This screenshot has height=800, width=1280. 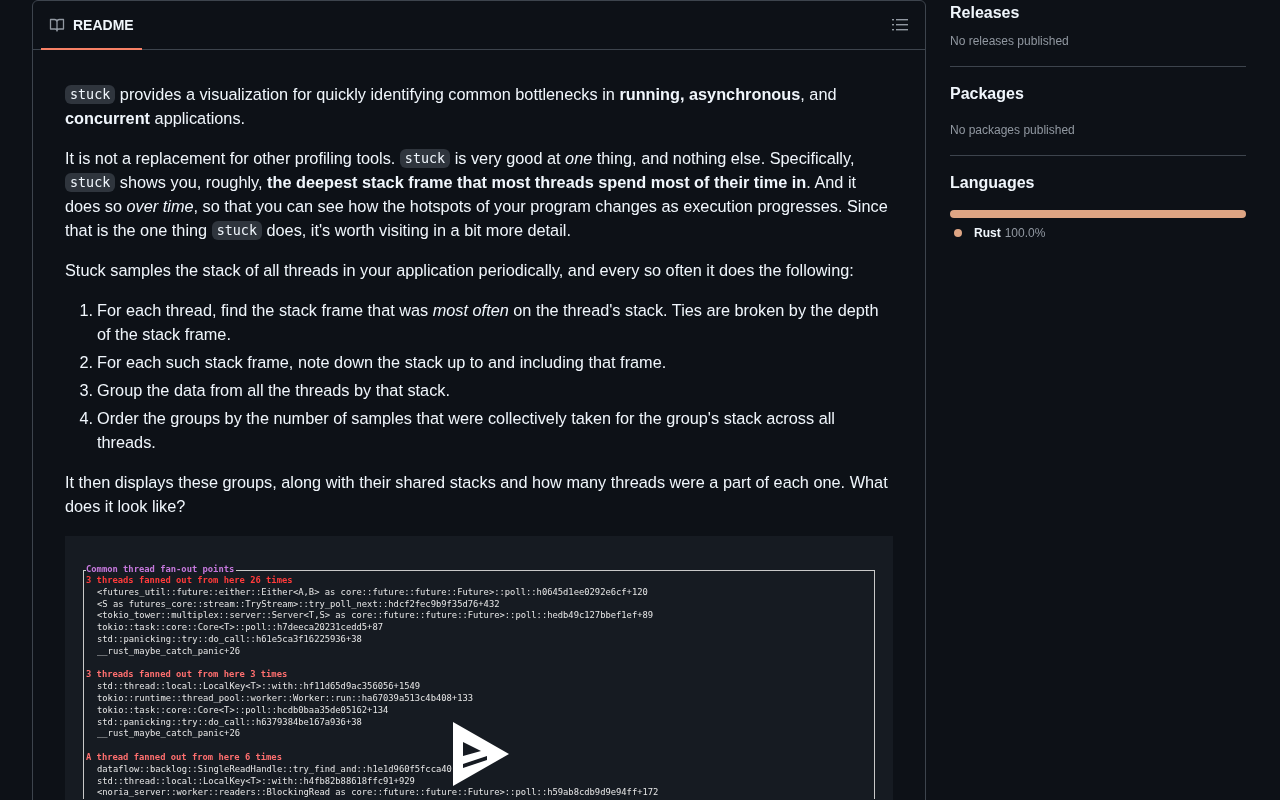 What do you see at coordinates (190, 581) in the screenshot?
I see `group-header: 3 threads fanned out from here 26 times` at bounding box center [190, 581].